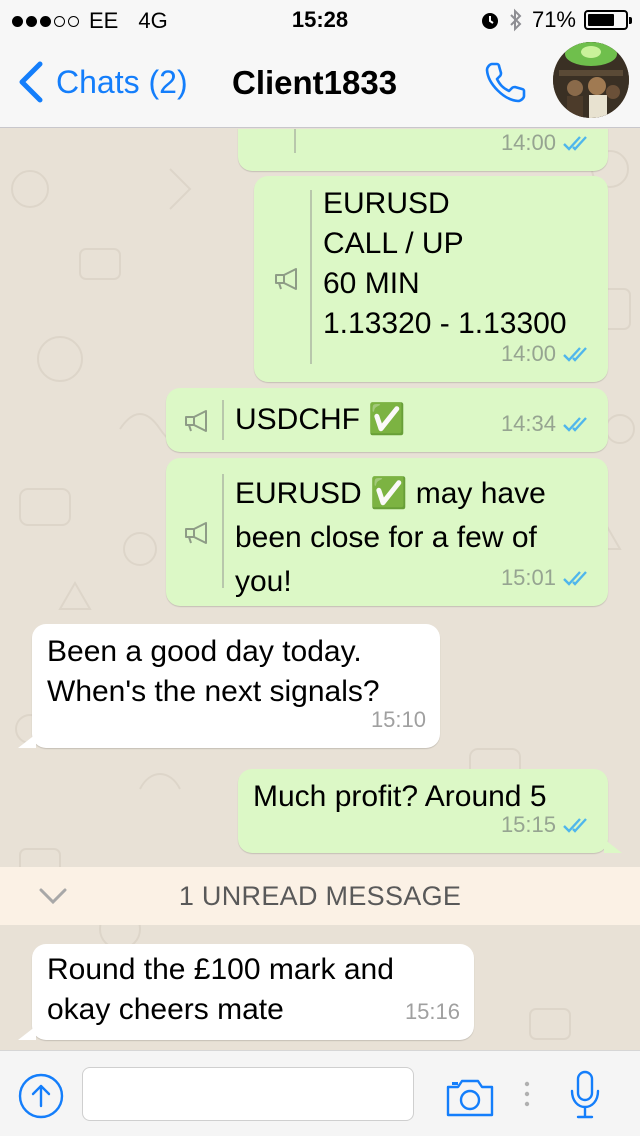 This screenshot has height=1136, width=640. I want to click on message-meta: 15:10, so click(398, 720).